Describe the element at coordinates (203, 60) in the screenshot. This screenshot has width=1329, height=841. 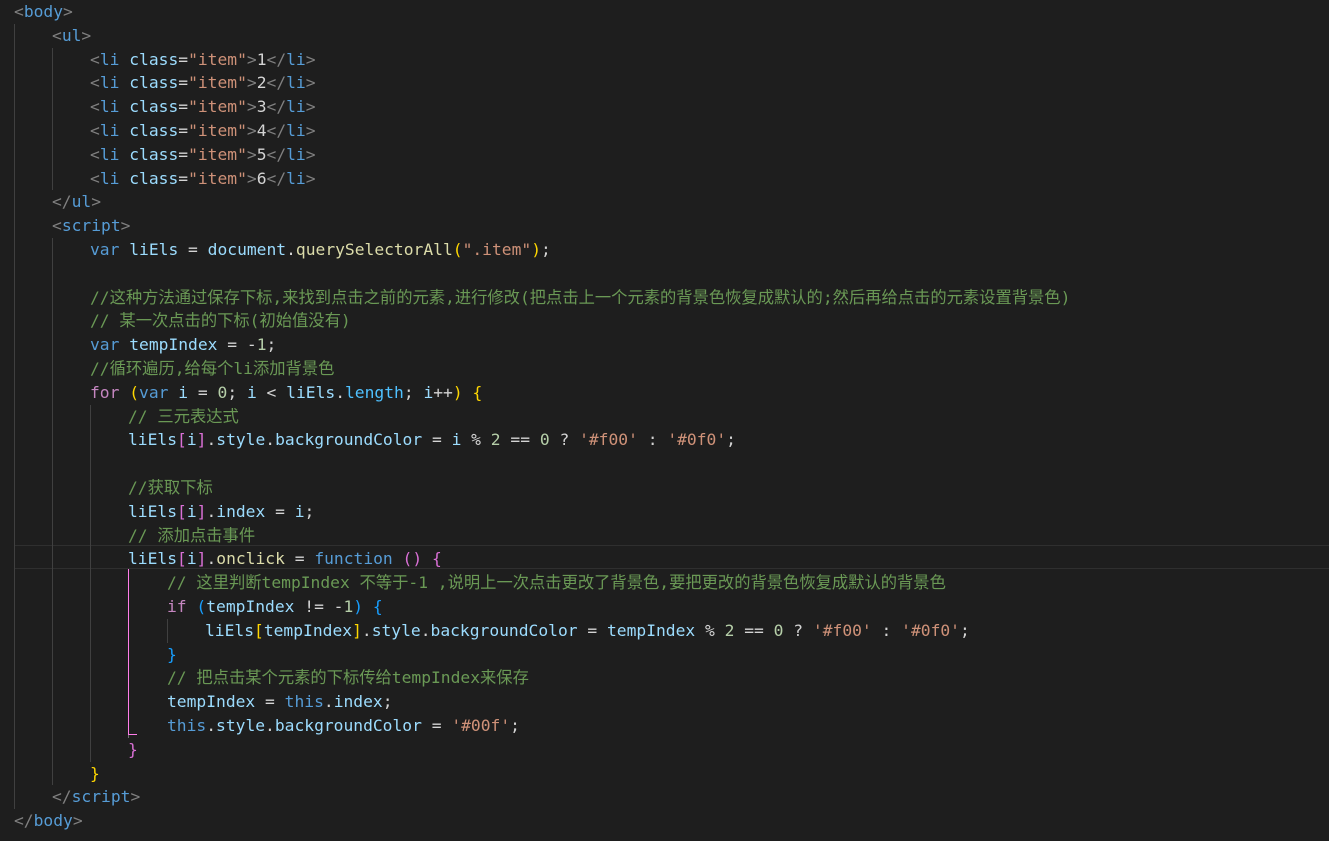
I see `code-line: <li class="item">1</li>` at that location.